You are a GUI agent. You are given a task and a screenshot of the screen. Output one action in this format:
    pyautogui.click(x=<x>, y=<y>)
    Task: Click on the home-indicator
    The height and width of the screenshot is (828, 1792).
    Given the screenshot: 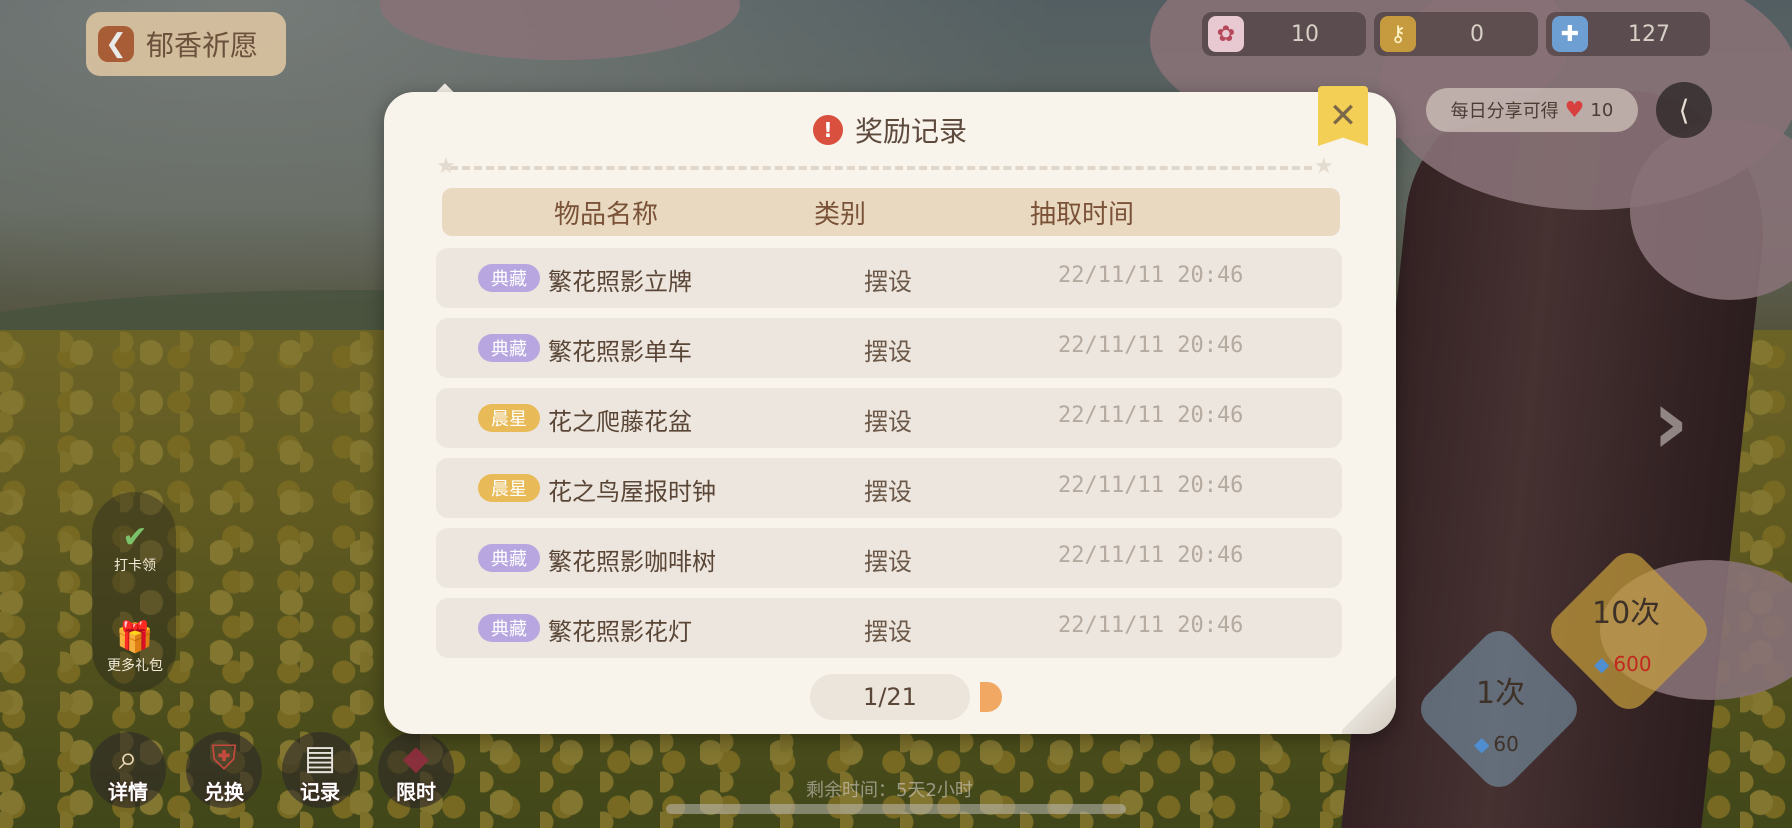 What is the action you would take?
    pyautogui.click(x=896, y=809)
    